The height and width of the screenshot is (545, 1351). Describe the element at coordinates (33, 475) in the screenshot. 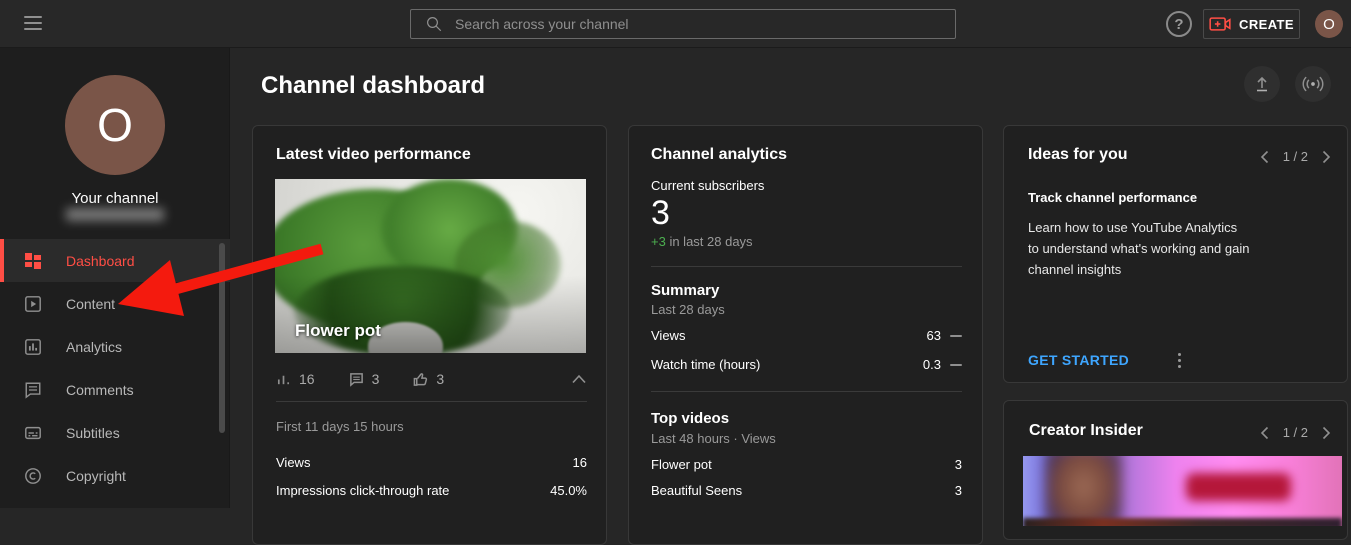

I see `copyright-icon` at that location.